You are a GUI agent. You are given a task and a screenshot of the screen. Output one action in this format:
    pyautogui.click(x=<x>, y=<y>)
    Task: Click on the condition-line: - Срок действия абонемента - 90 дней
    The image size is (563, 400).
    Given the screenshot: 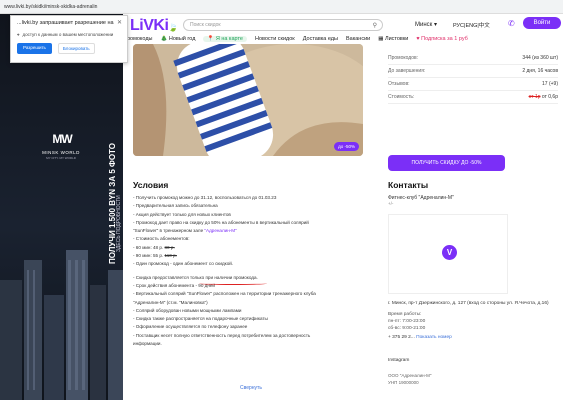 What is the action you would take?
    pyautogui.click(x=253, y=286)
    